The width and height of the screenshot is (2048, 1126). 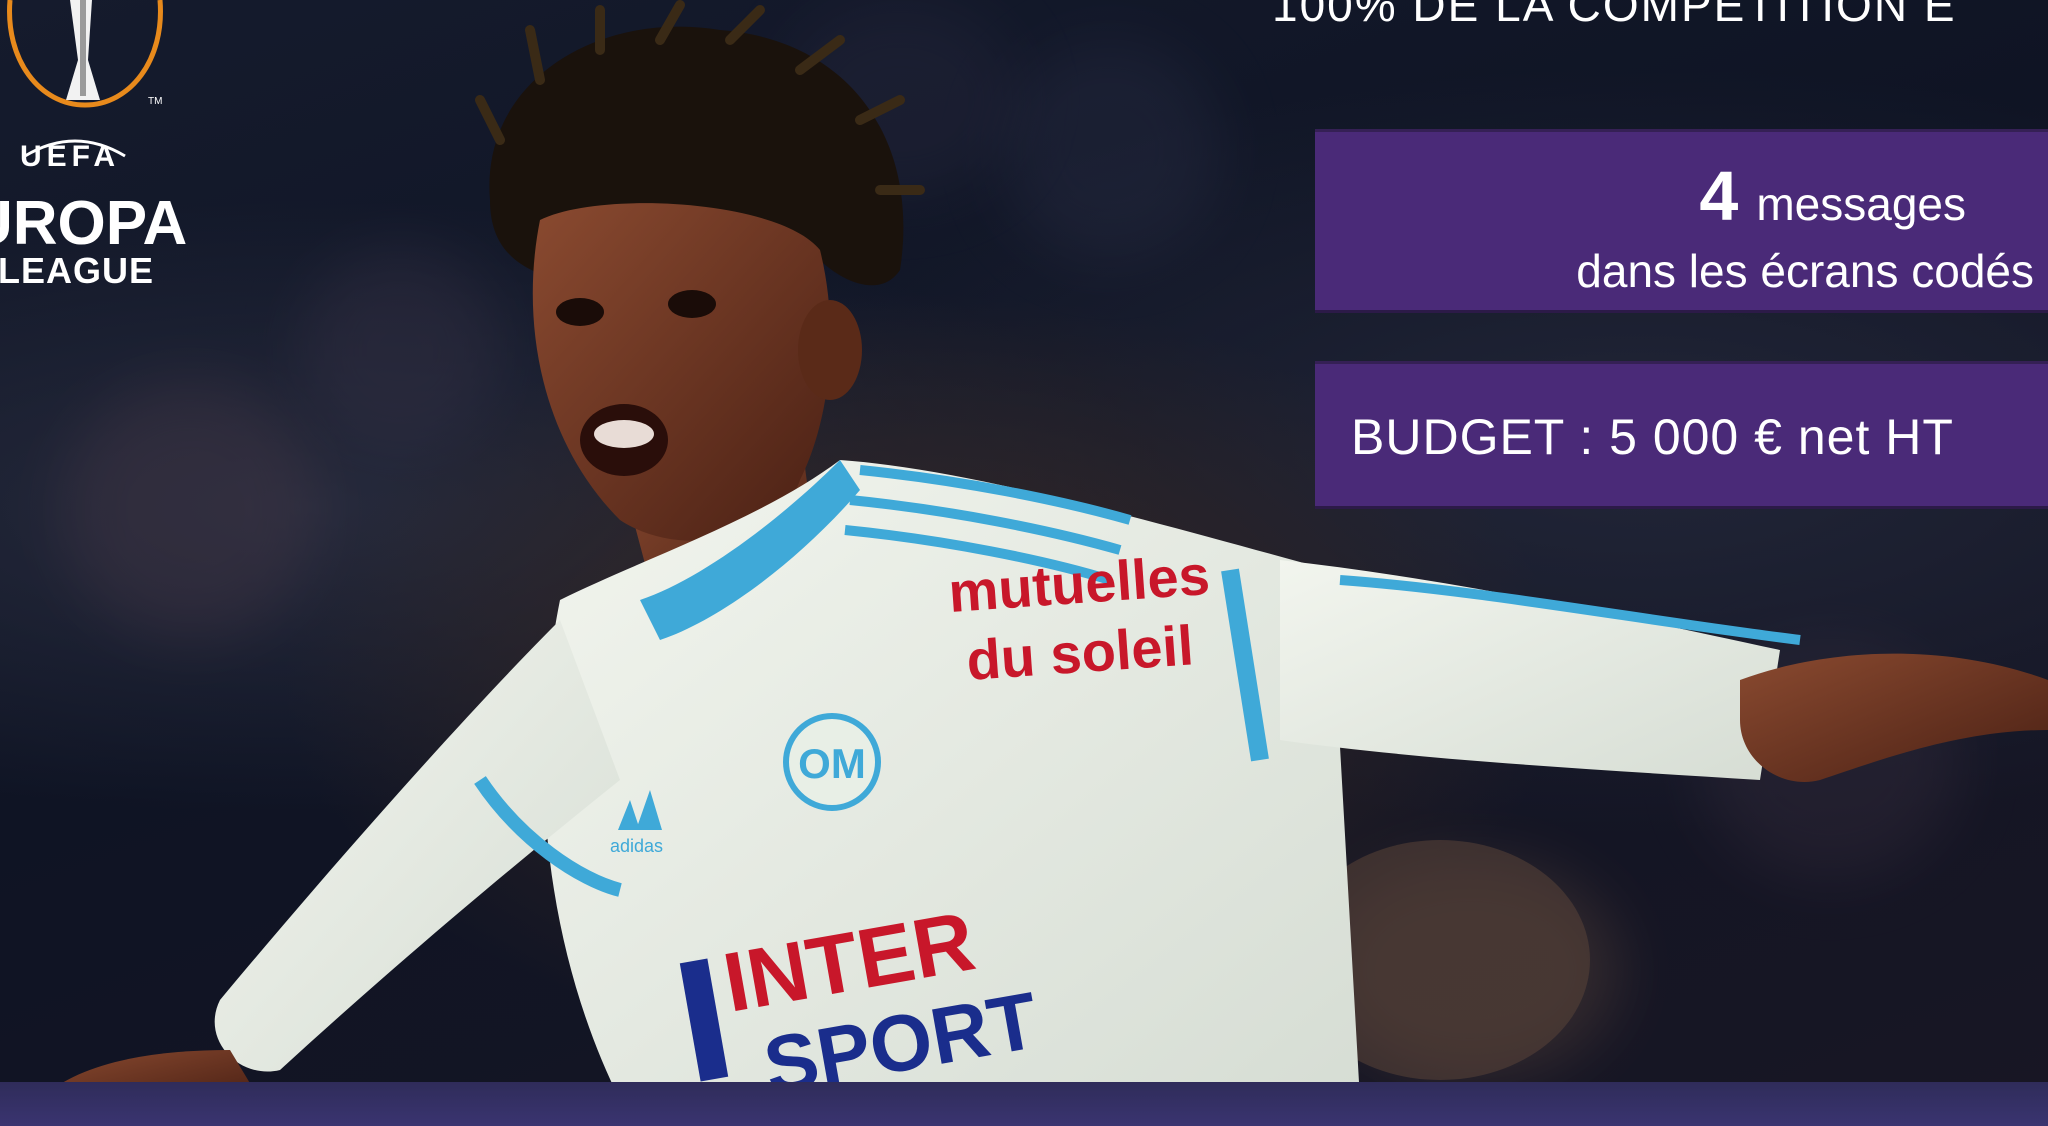 I want to click on club-crest-letters: OM, so click(x=832, y=763).